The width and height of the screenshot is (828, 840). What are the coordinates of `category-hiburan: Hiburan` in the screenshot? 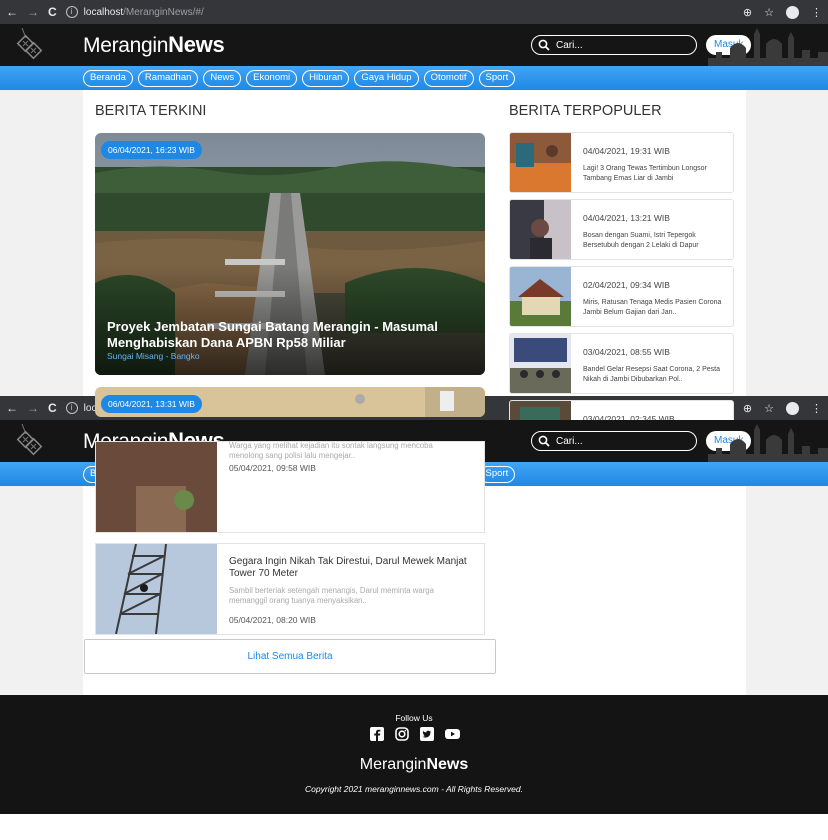 It's located at (326, 78).